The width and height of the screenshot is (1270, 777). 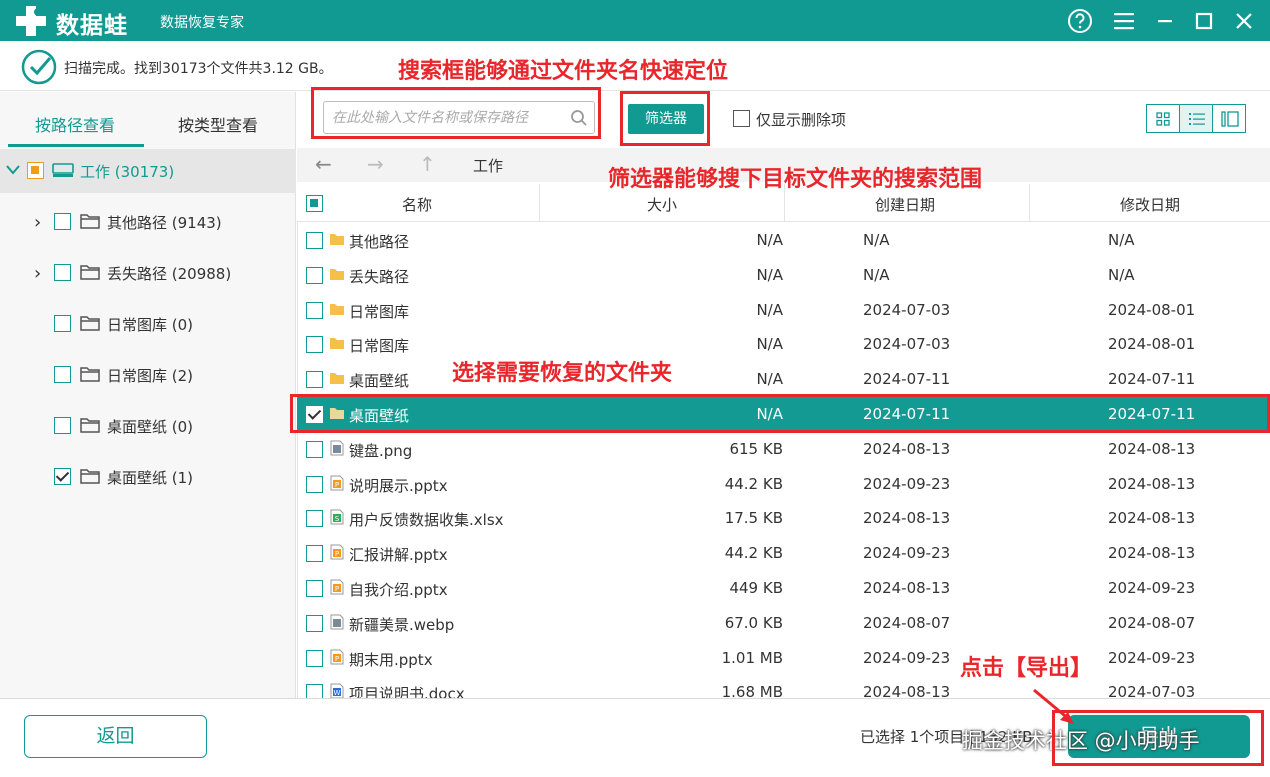 I want to click on column-created-header: 创建日期, so click(x=905, y=204).